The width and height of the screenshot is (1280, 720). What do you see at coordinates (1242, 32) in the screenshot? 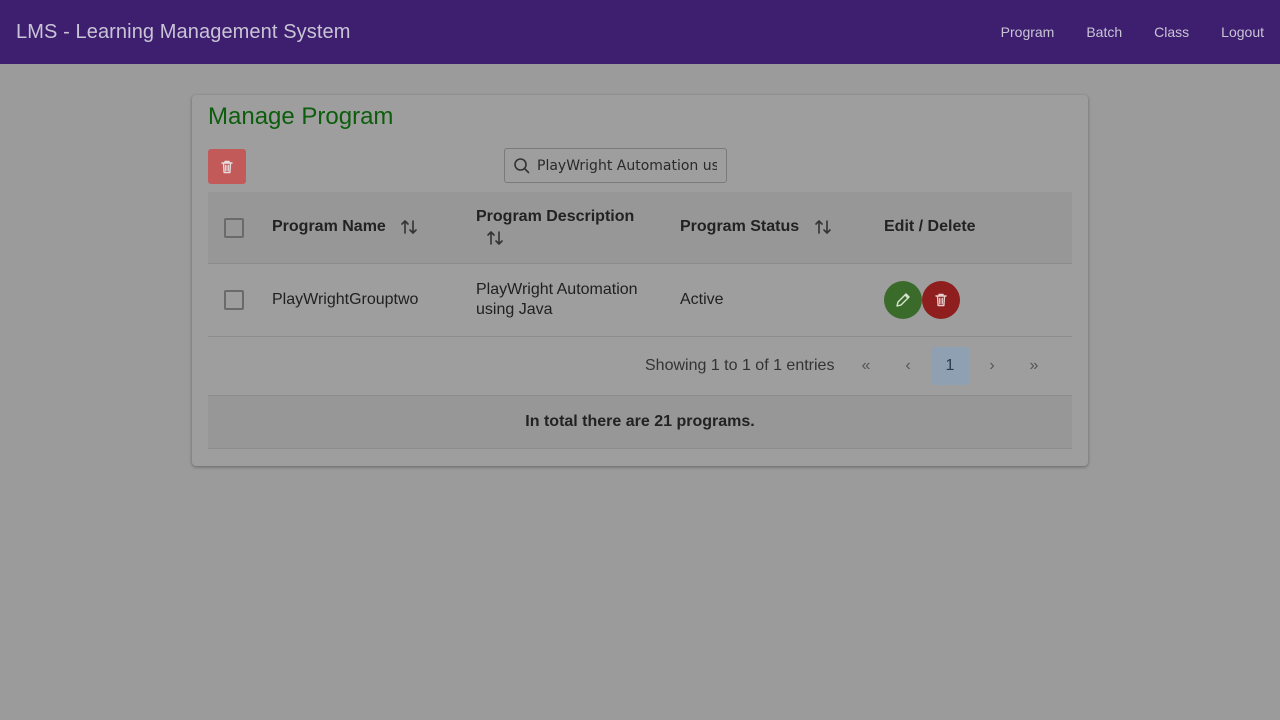
I see `nav-logout: Logout` at bounding box center [1242, 32].